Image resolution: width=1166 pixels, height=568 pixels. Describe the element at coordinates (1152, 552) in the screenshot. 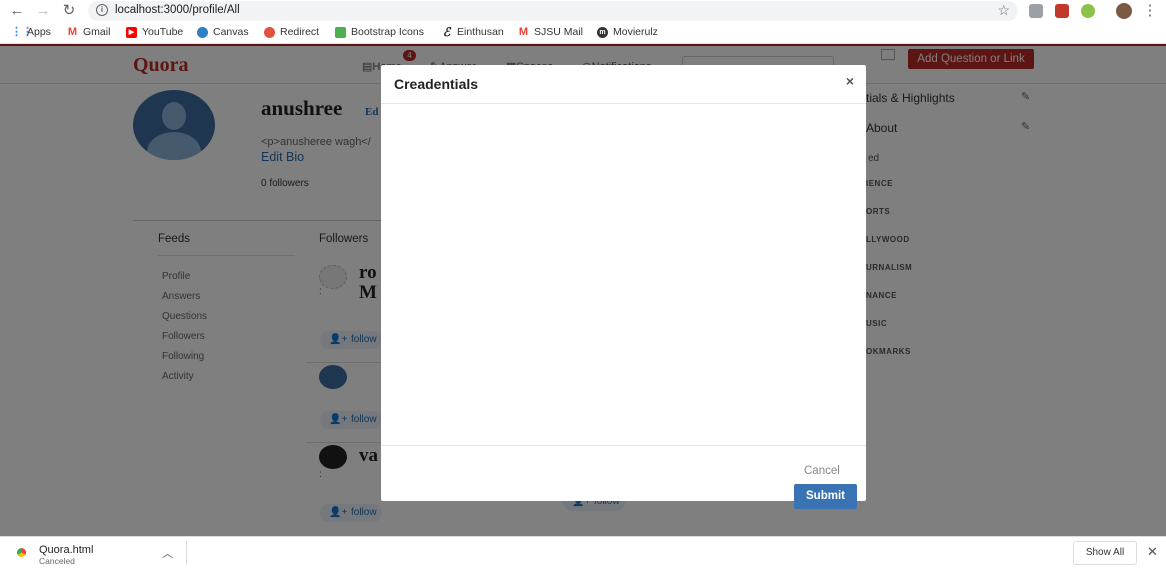

I see `close-icon: ✕` at that location.